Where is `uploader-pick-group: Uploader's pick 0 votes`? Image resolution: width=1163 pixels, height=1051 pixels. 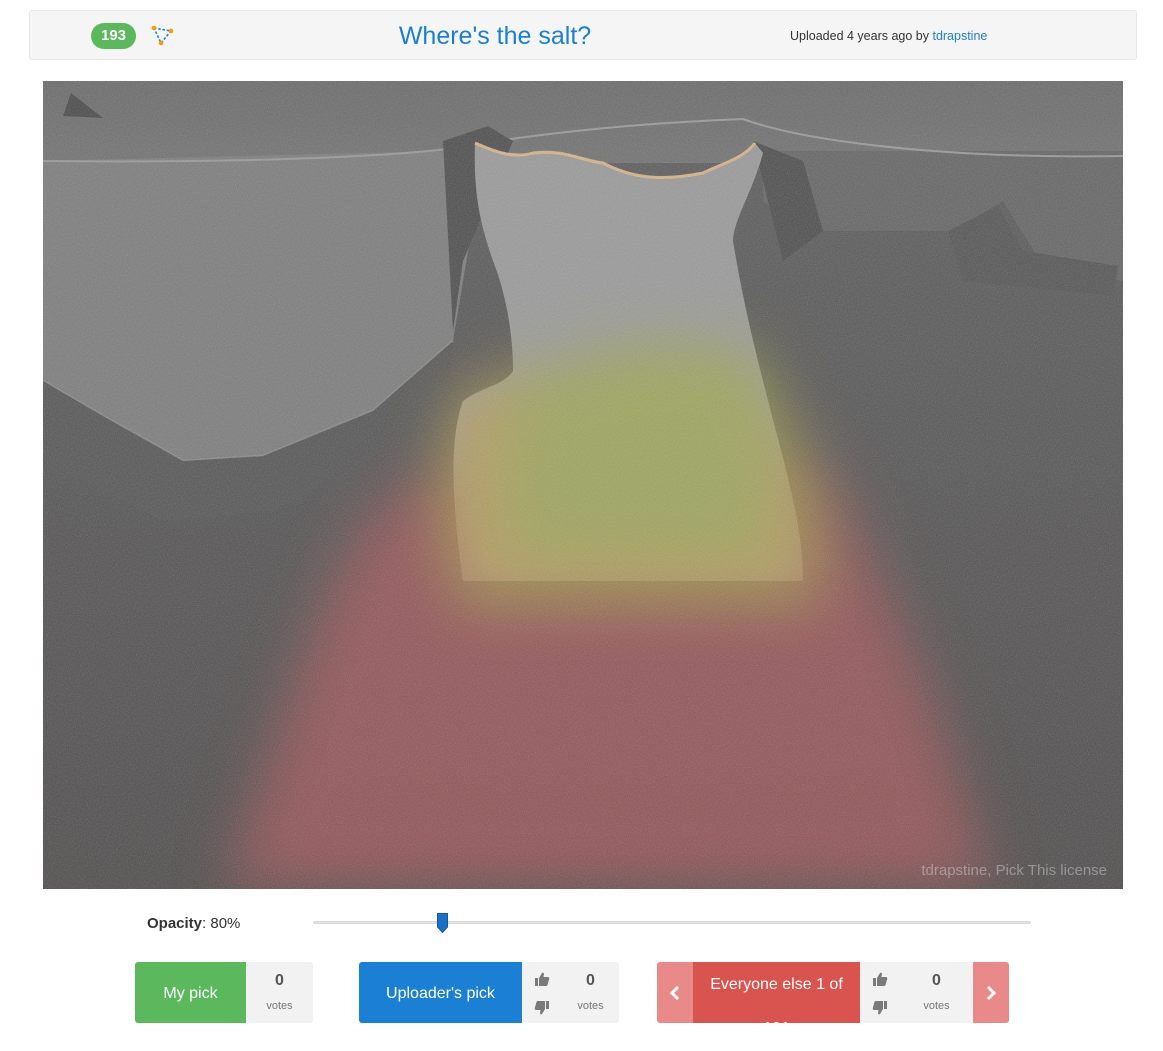
uploader-pick-group: Uploader's pick 0 votes is located at coordinates (489, 992).